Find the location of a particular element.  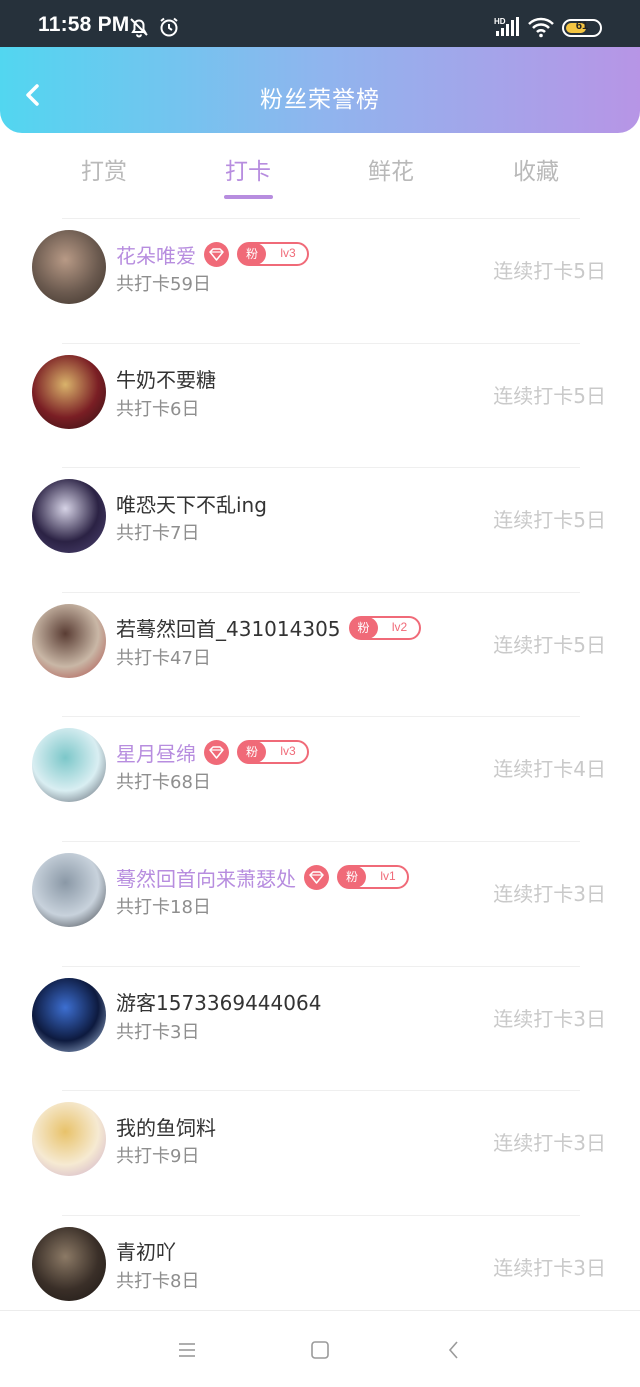

user-name: 牛奶不要糖 is located at coordinates (166, 378).